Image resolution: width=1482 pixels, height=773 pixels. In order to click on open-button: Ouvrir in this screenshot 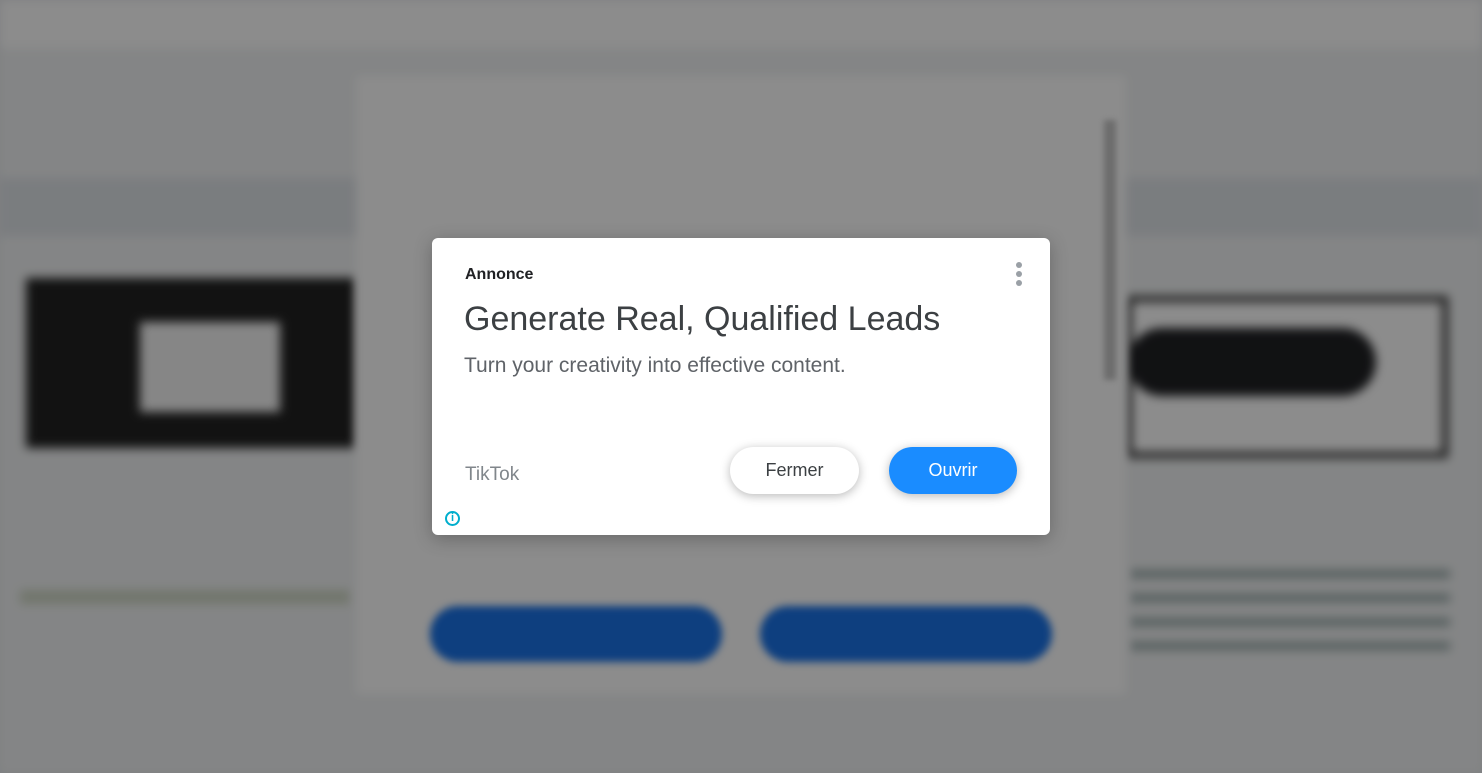, I will do `click(953, 470)`.